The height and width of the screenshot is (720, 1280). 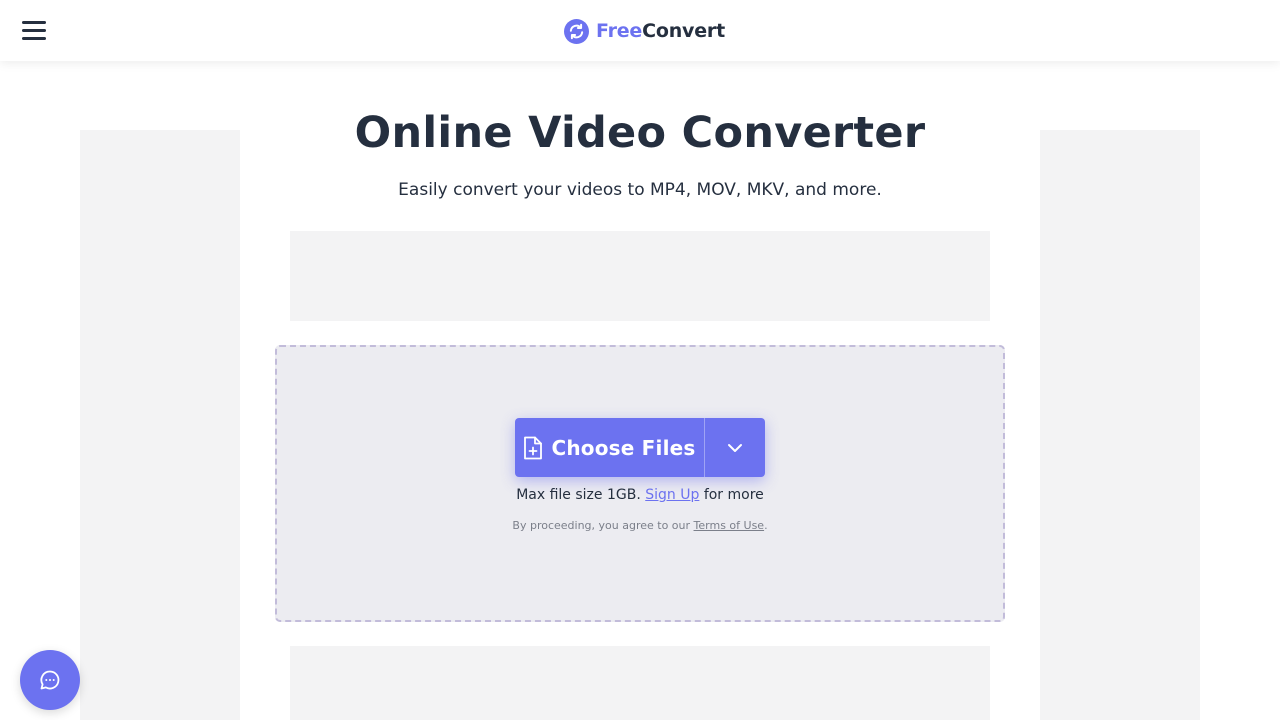 What do you see at coordinates (640, 683) in the screenshot?
I see `bottom-ad-placeholder` at bounding box center [640, 683].